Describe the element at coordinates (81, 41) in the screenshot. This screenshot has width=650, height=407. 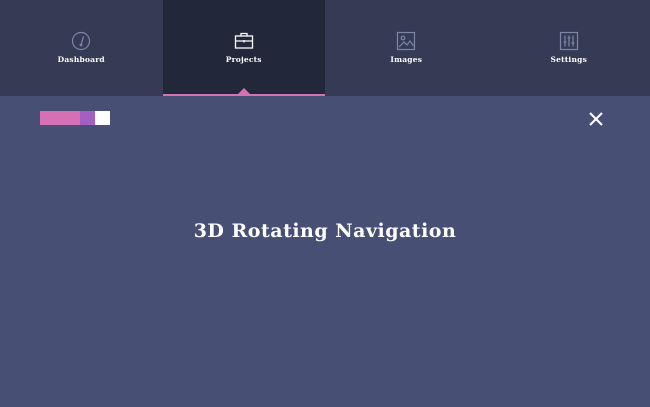
I see `speedometer-icon` at that location.